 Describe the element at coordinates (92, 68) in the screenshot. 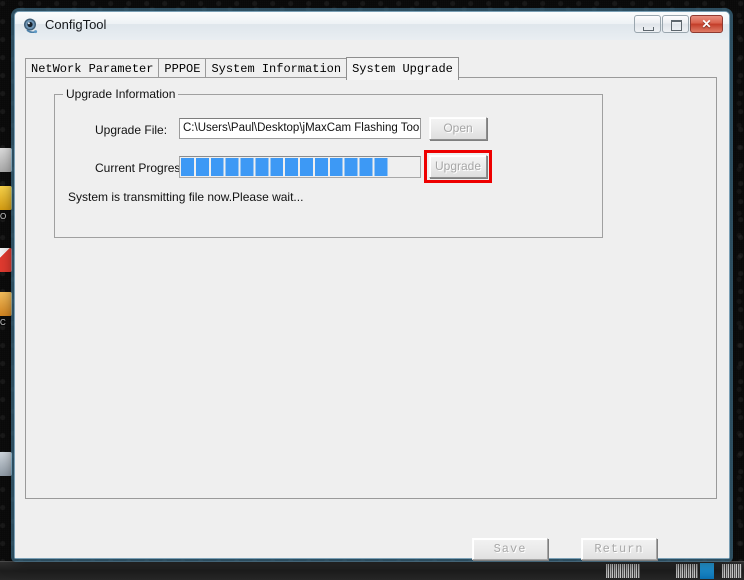

I see `tab-network-parameter: NetWork Parameter` at that location.